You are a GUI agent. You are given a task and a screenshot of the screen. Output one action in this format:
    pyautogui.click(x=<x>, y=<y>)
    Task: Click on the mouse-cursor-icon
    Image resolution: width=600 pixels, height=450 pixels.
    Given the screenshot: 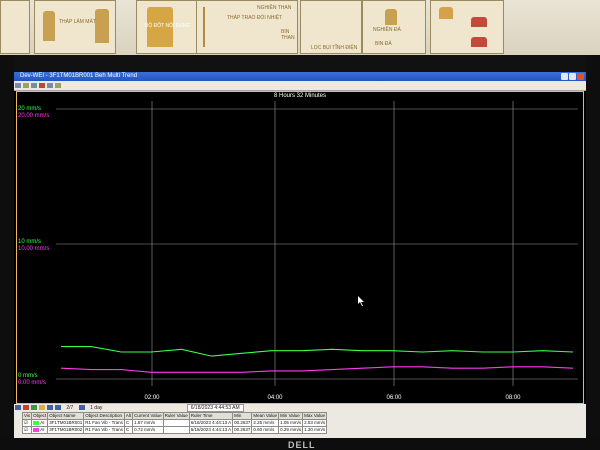 What is the action you would take?
    pyautogui.click(x=361, y=301)
    